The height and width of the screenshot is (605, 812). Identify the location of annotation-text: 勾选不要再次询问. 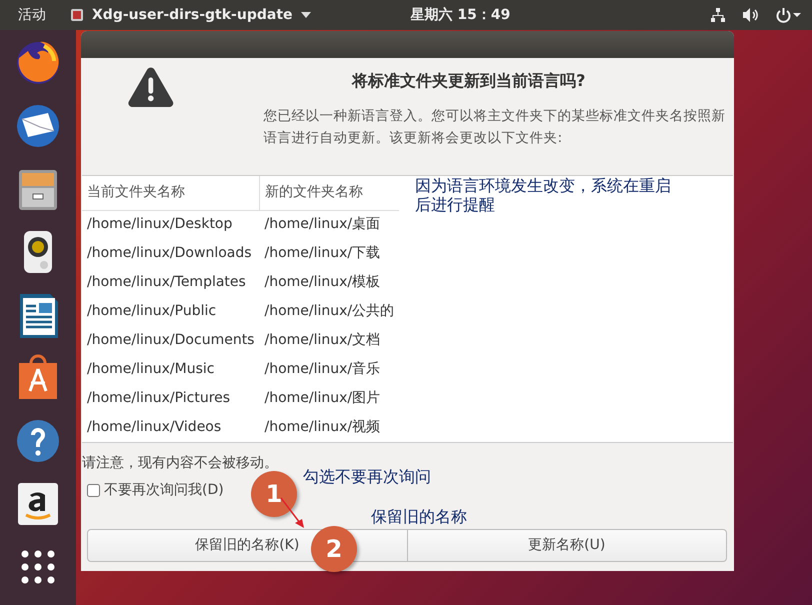
(367, 476).